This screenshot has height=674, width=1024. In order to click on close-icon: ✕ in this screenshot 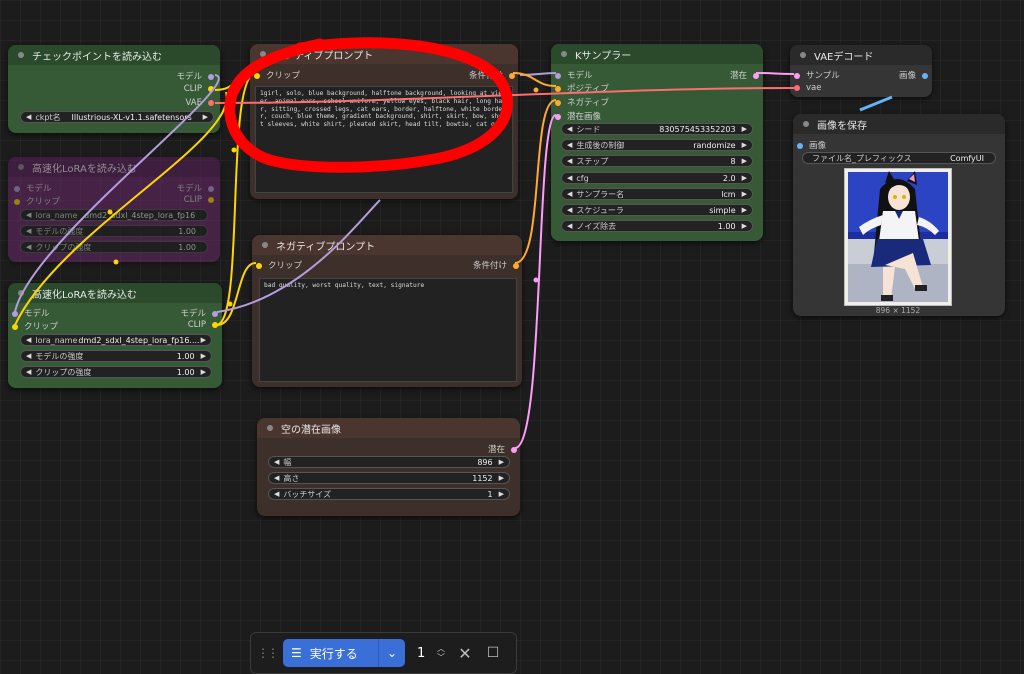, I will do `click(465, 653)`.